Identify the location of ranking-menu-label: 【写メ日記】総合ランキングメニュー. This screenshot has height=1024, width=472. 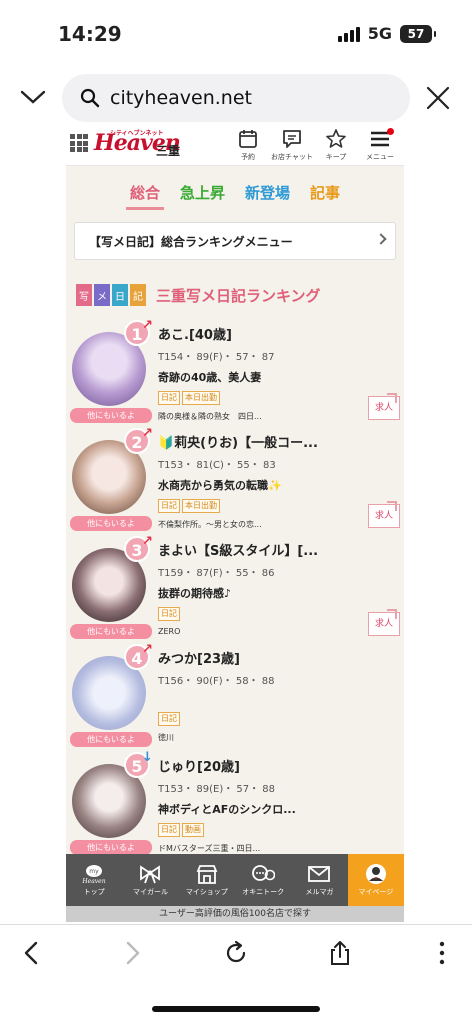
(191, 241).